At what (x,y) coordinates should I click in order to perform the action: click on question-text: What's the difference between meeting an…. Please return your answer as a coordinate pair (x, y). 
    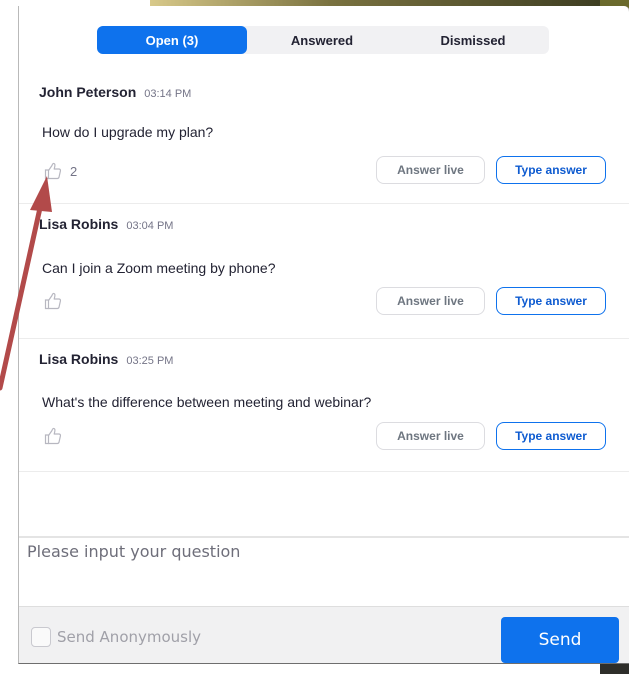
    Looking at the image, I should click on (207, 402).